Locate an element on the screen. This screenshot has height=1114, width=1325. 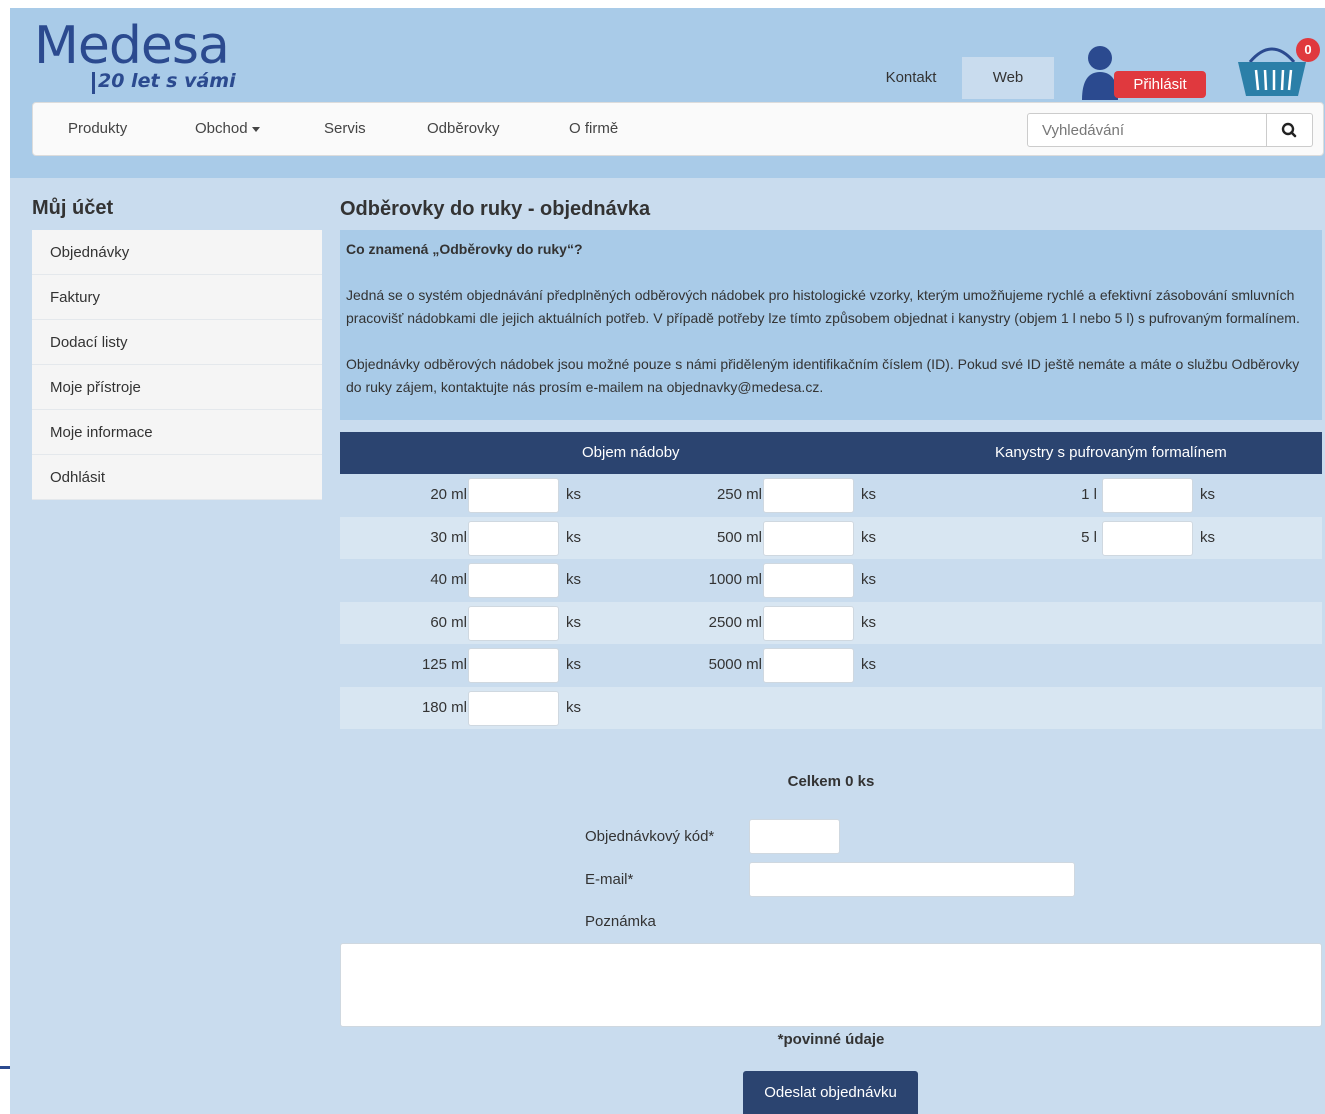
volume-label: 500 ml is located at coordinates (739, 537).